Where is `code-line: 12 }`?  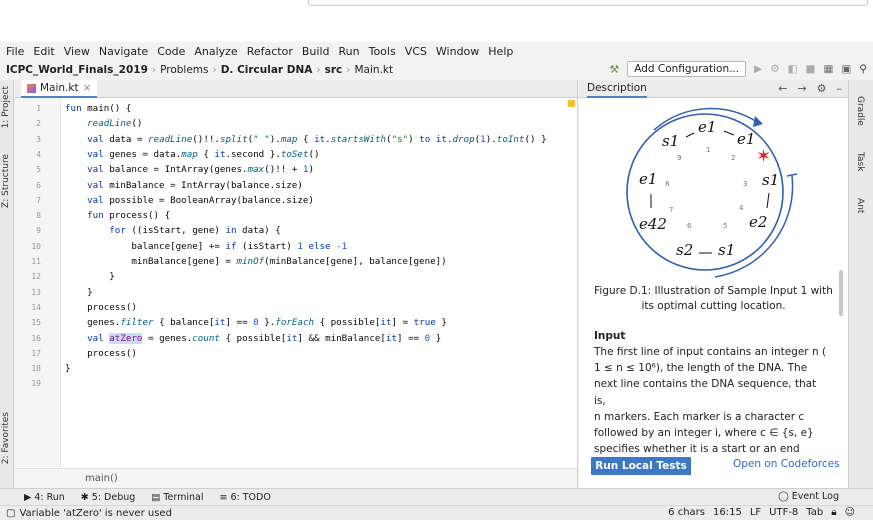 code-line: 12 } is located at coordinates (296, 276).